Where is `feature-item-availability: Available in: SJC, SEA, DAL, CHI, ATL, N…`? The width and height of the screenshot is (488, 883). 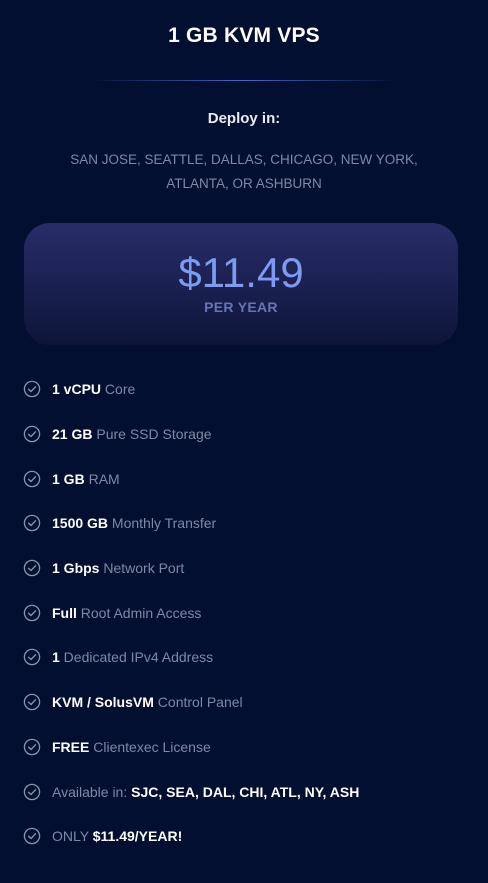
feature-item-availability: Available in: SJC, SEA, DAL, CHI, ATL, N… is located at coordinates (247, 791).